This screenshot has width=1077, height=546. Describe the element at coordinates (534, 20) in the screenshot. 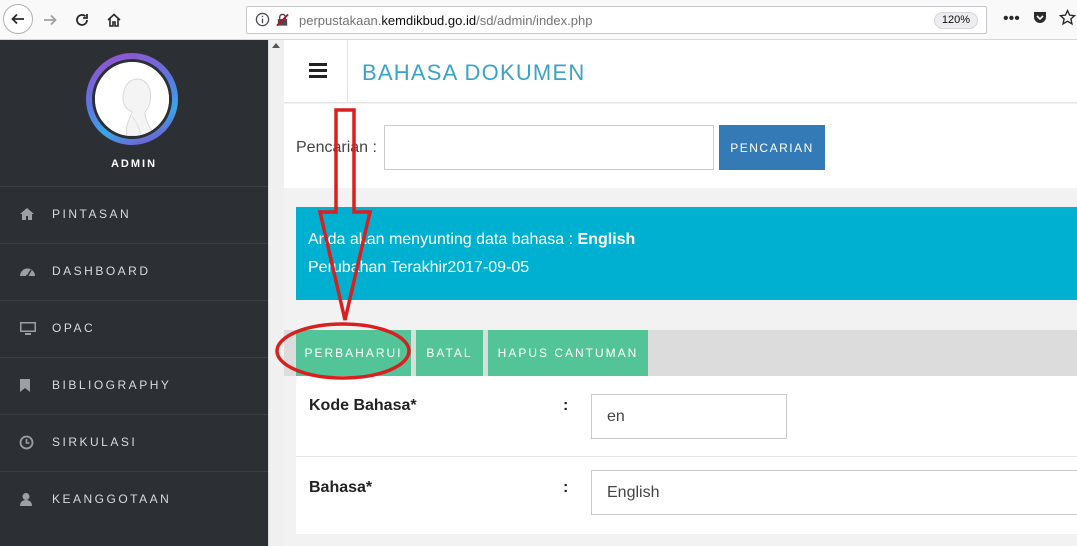

I see `url-path: /sd/admin/index.php` at that location.